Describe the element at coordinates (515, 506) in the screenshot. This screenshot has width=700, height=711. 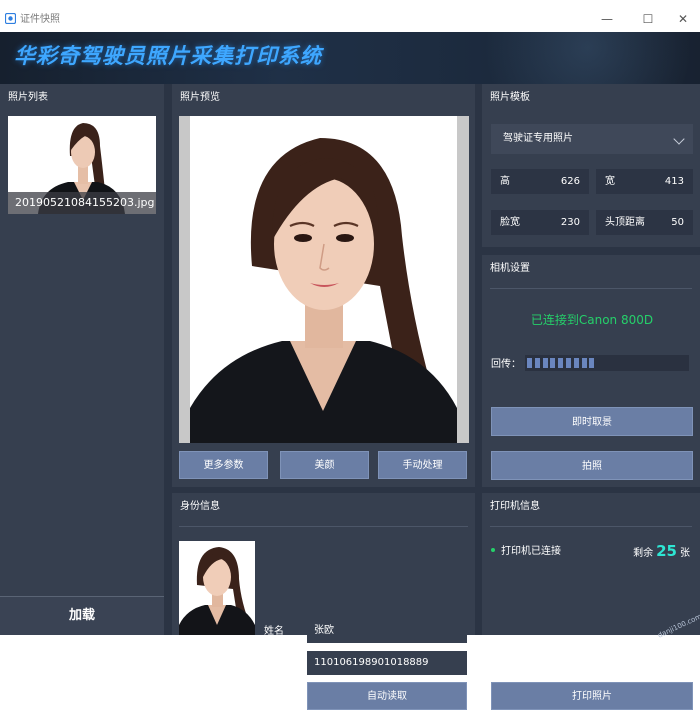
I see `printer-title: 打印机信息` at that location.